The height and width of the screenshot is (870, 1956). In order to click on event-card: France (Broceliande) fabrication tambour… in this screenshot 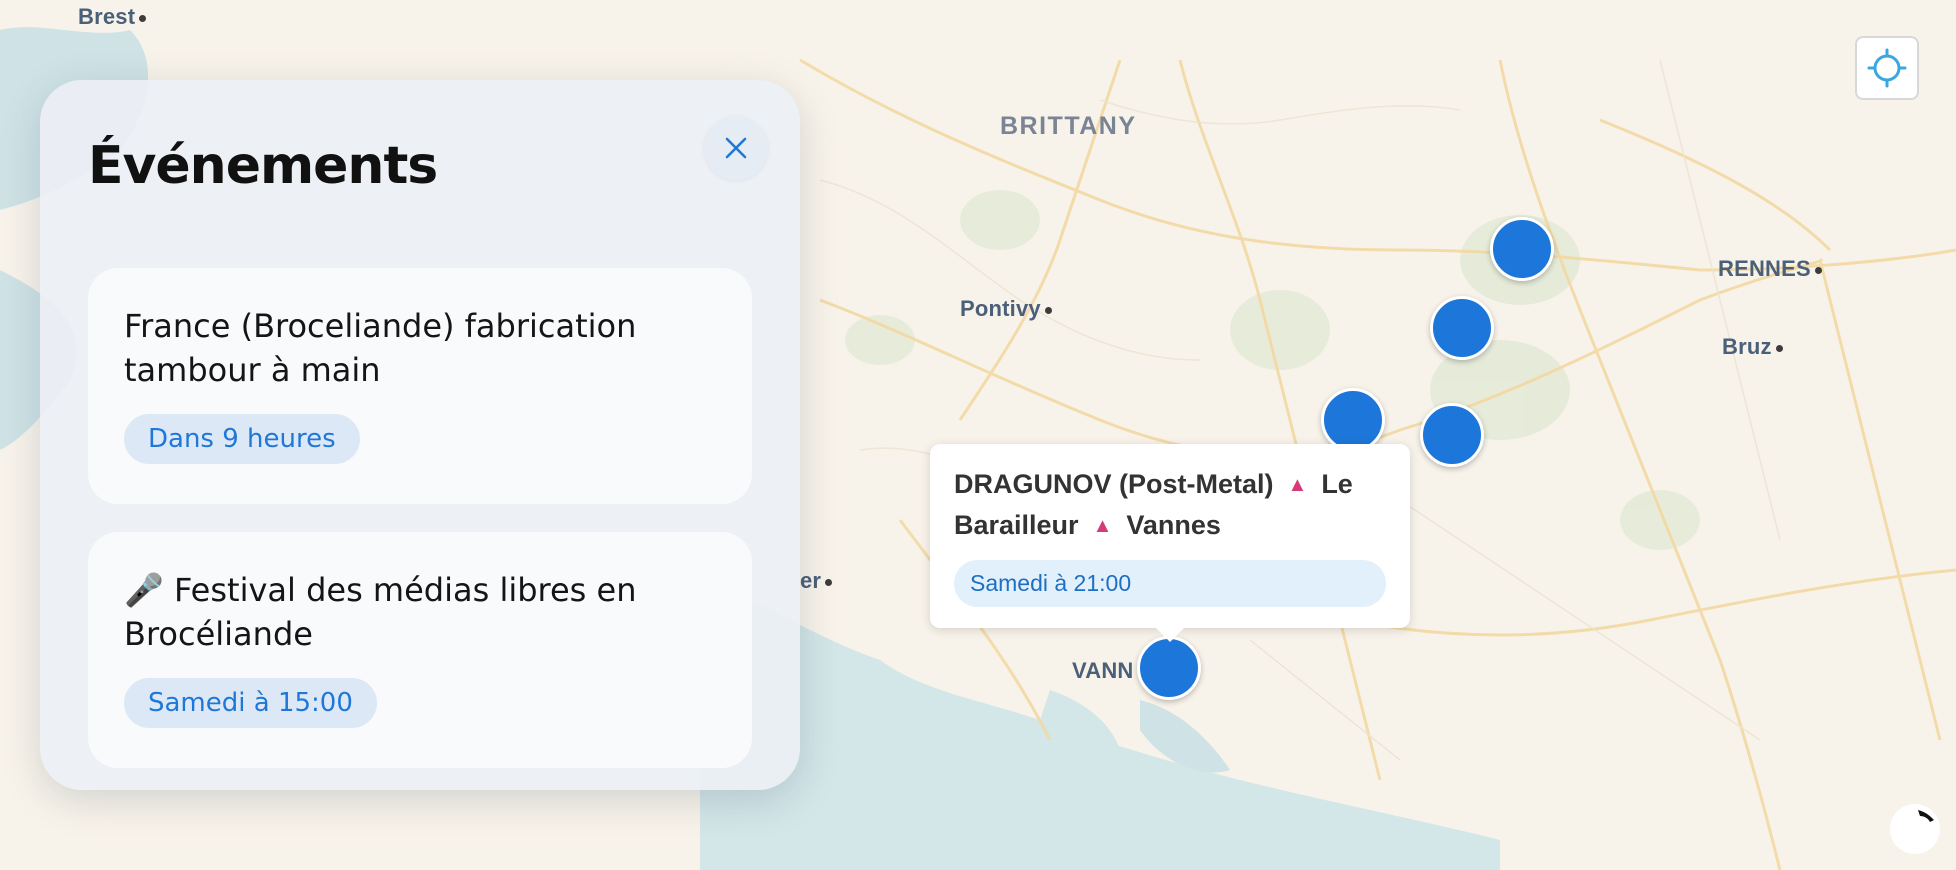, I will do `click(420, 386)`.